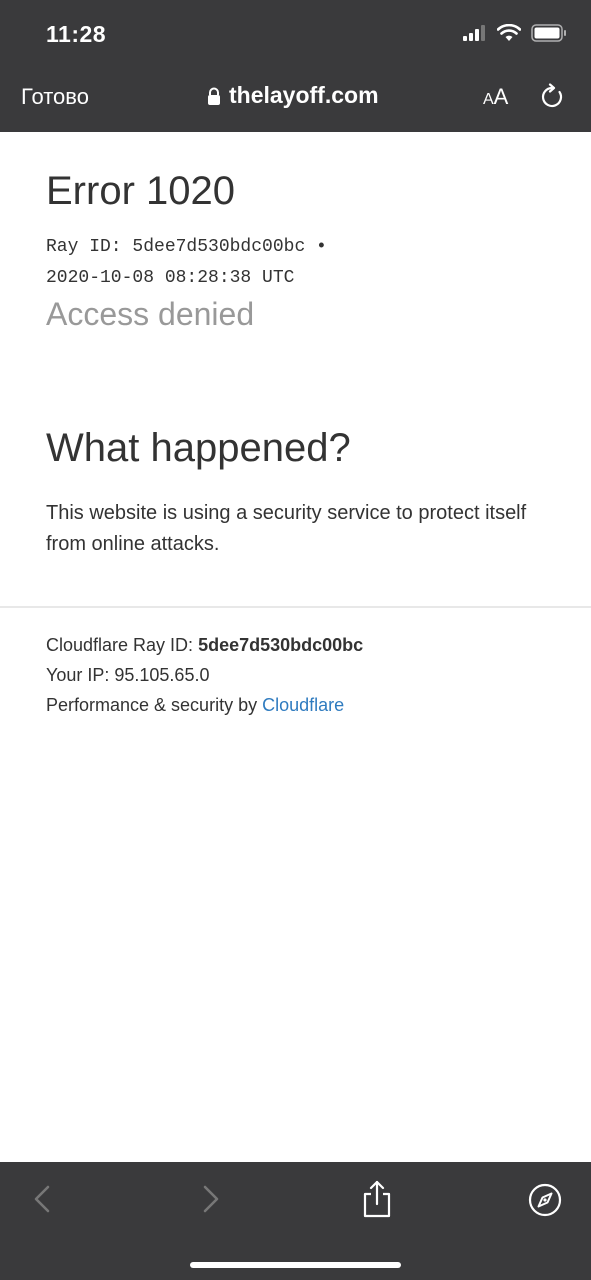  I want to click on url-field: thelayoff.com, so click(293, 95).